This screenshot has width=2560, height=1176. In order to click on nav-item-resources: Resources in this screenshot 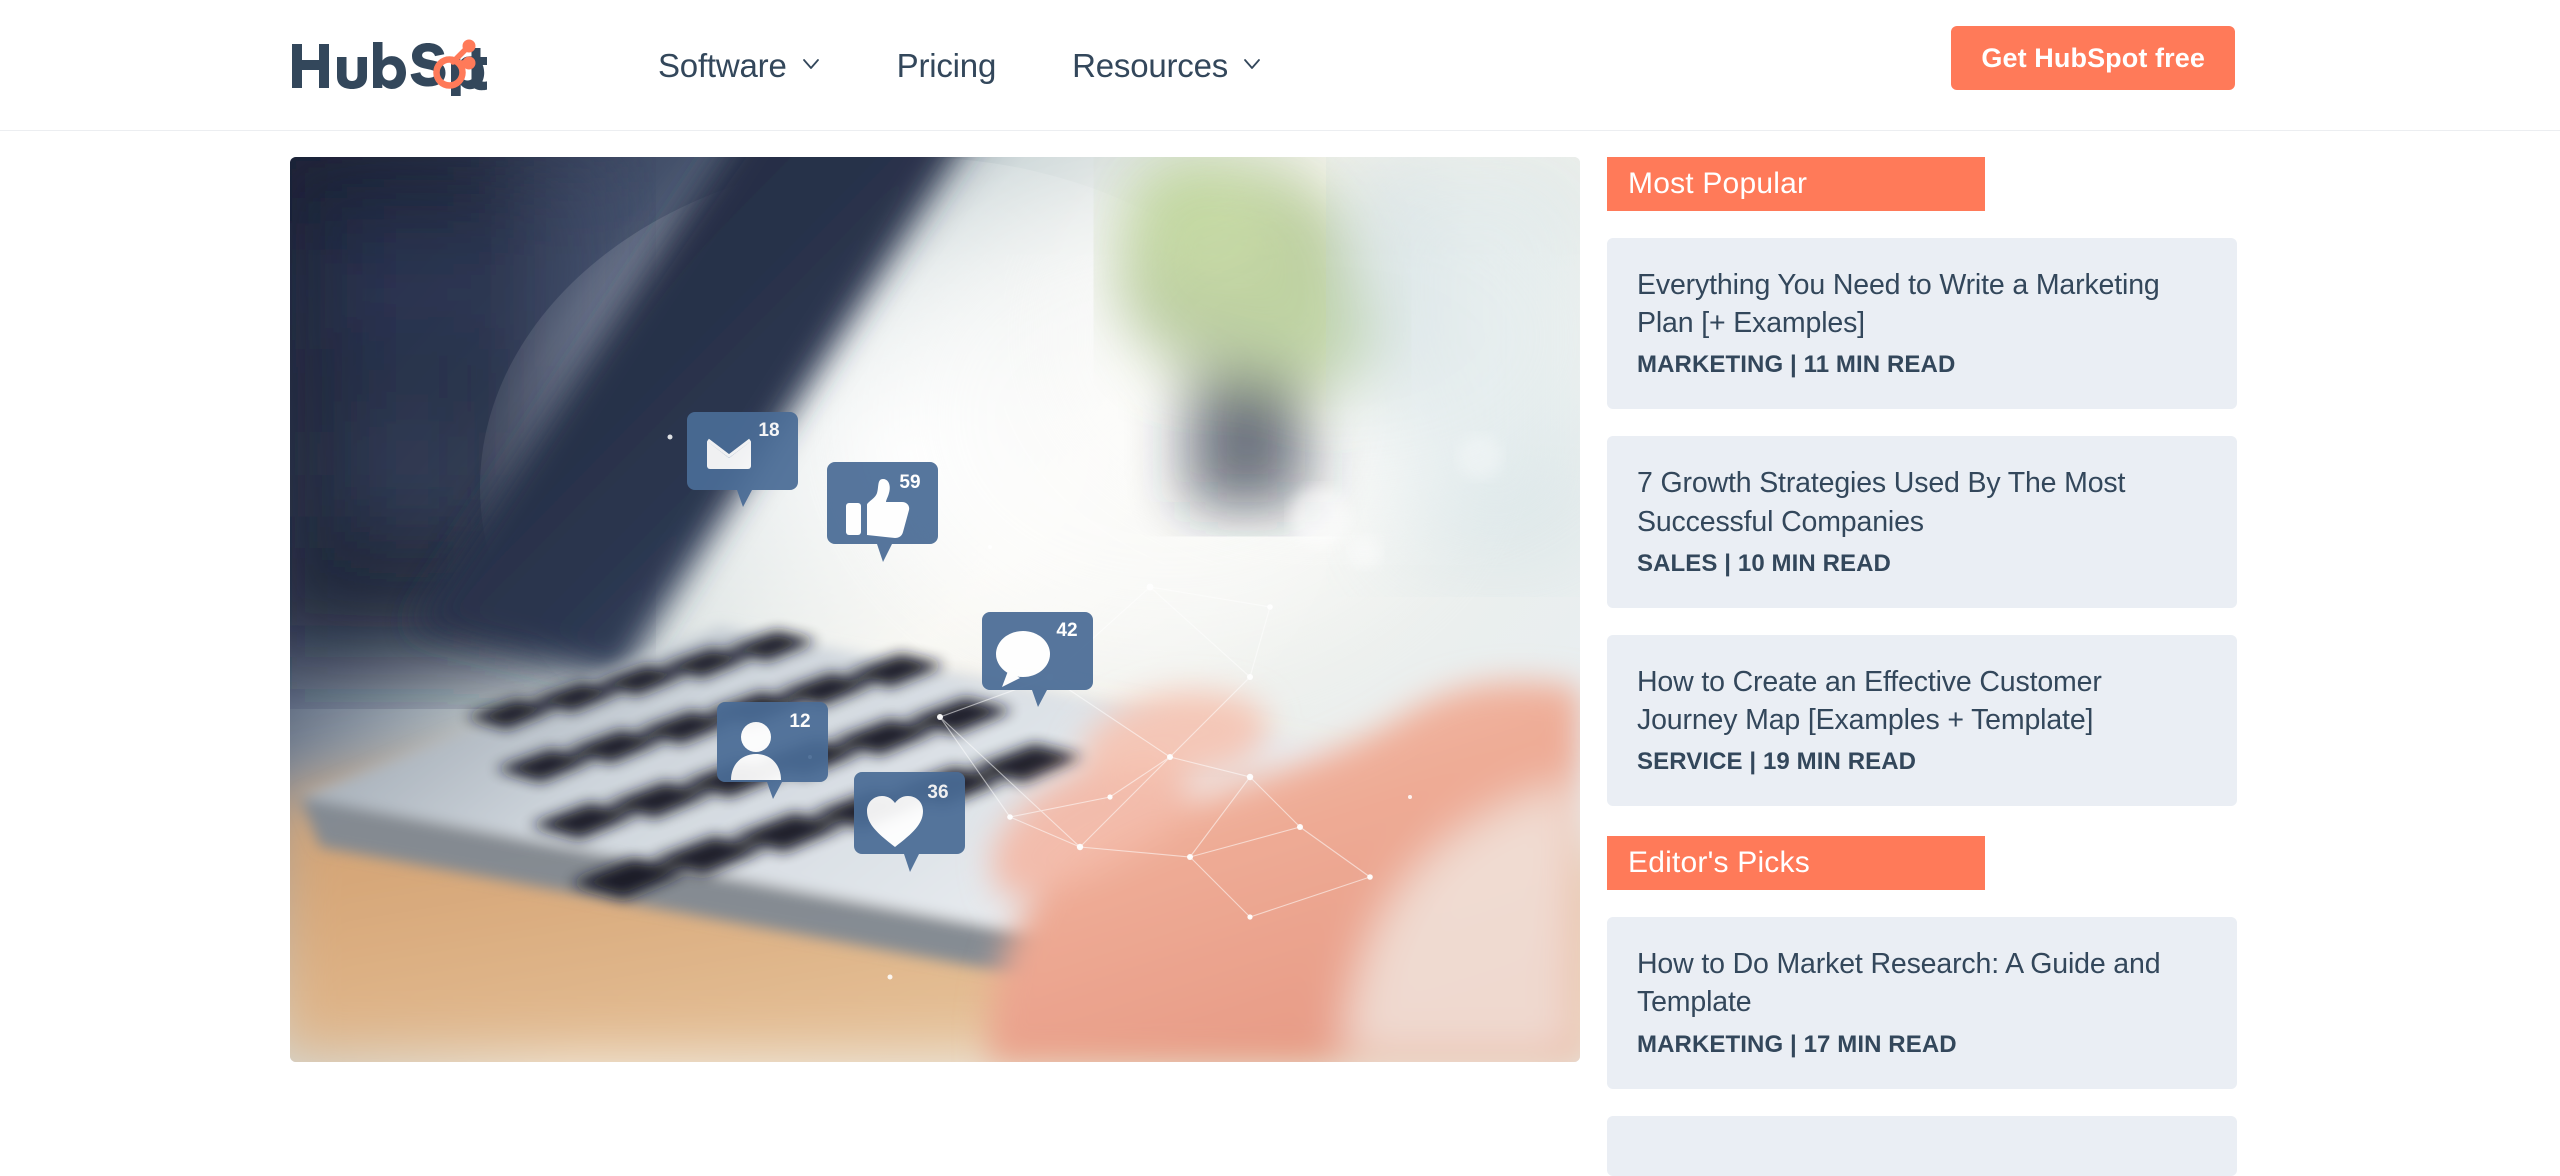, I will do `click(1167, 66)`.